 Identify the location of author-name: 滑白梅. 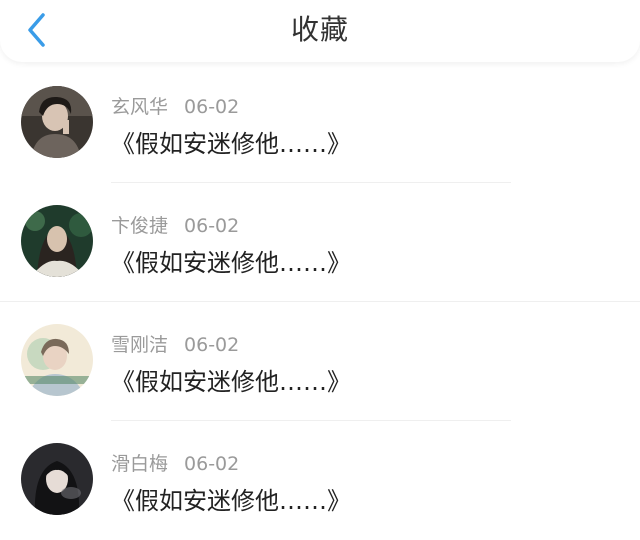
(140, 464).